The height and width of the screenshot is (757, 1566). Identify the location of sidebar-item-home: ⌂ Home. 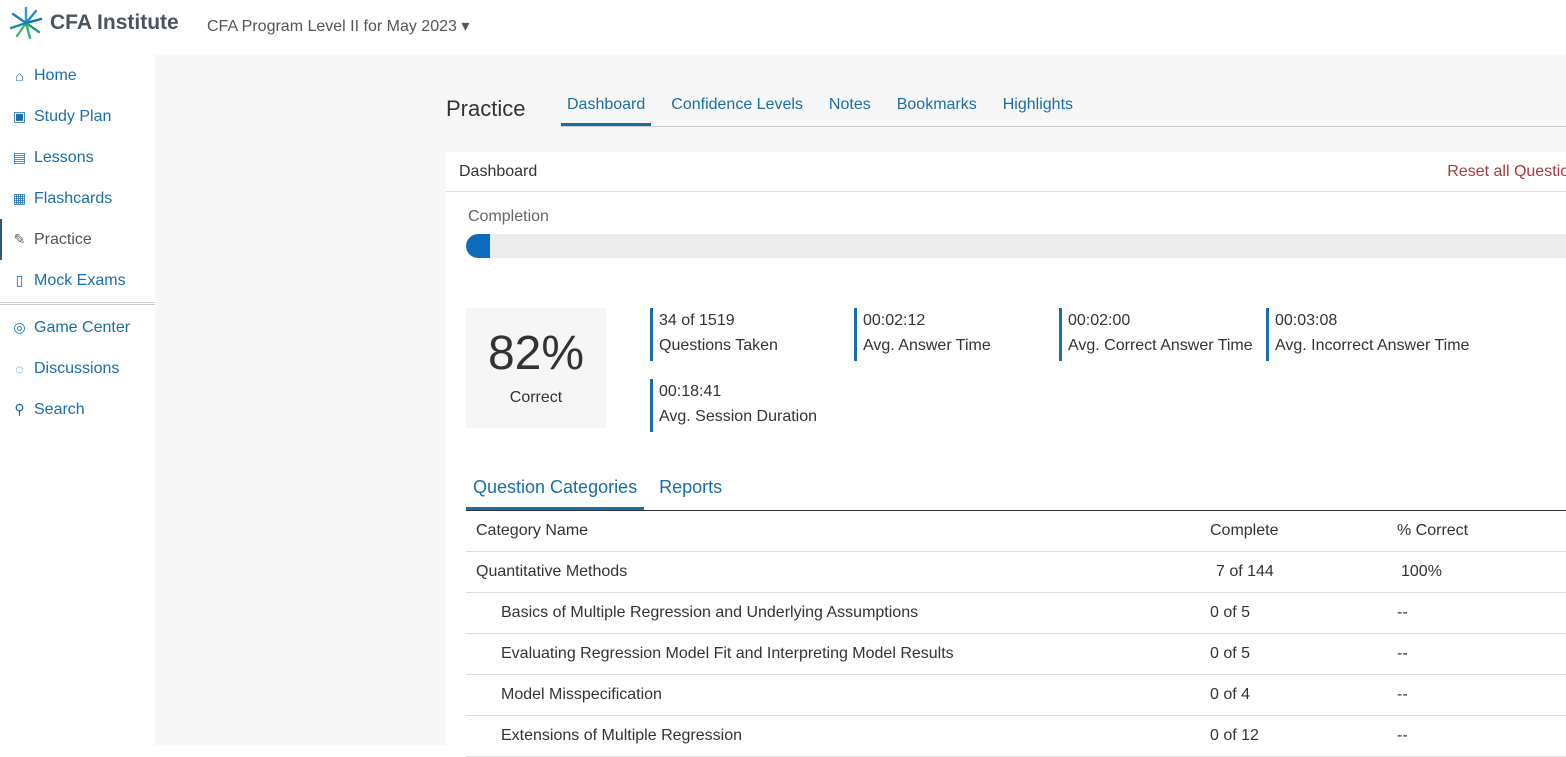
(77, 75).